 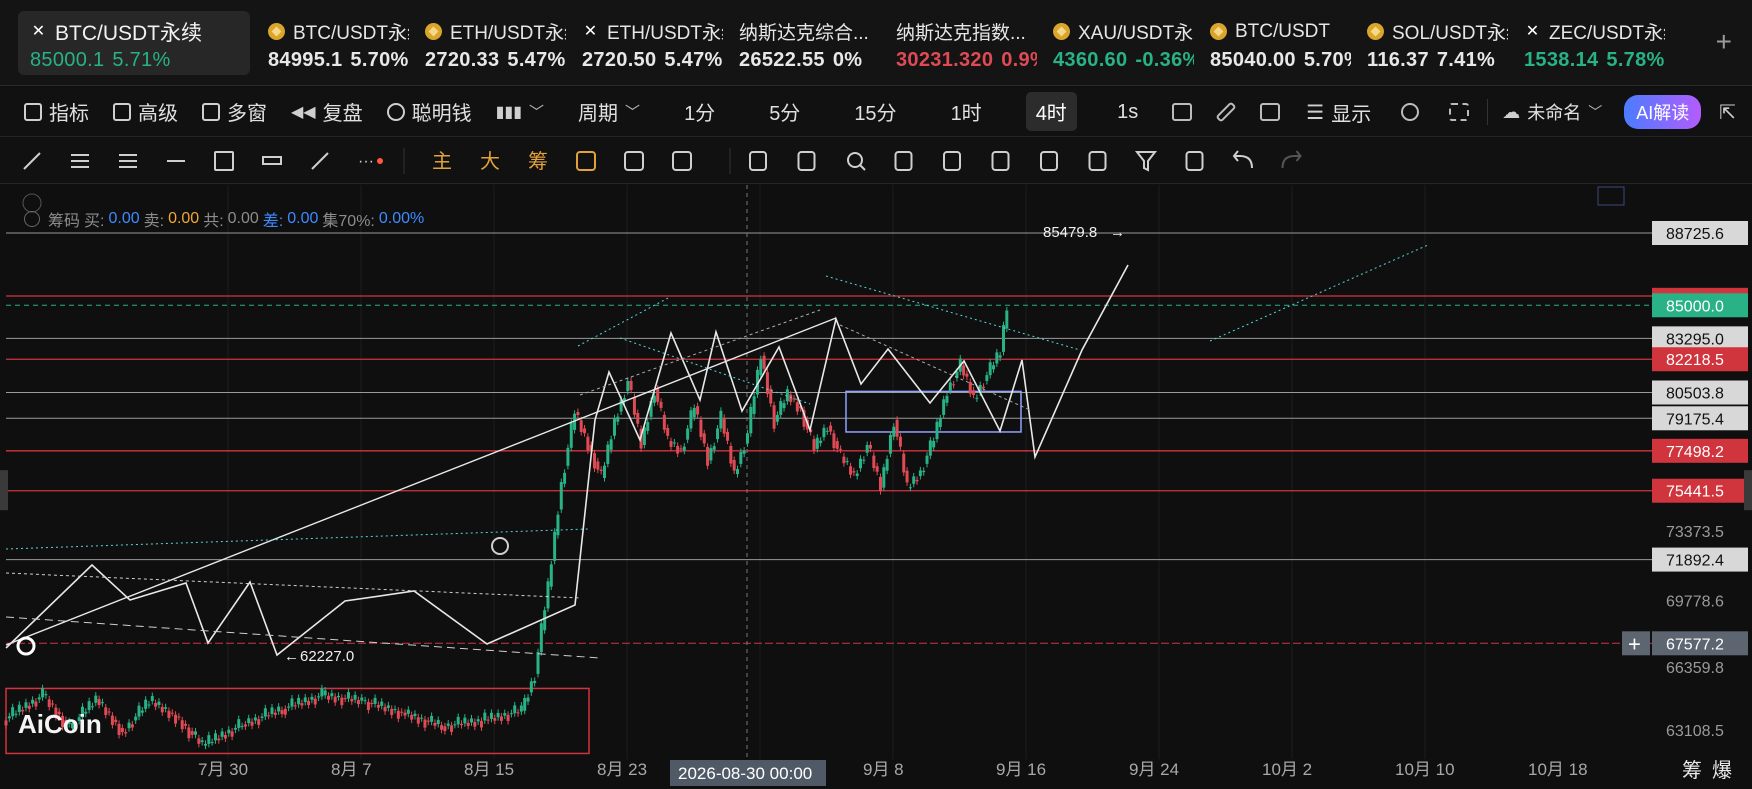 I want to click on multiwindow-button: 多窗, so click(x=234, y=111).